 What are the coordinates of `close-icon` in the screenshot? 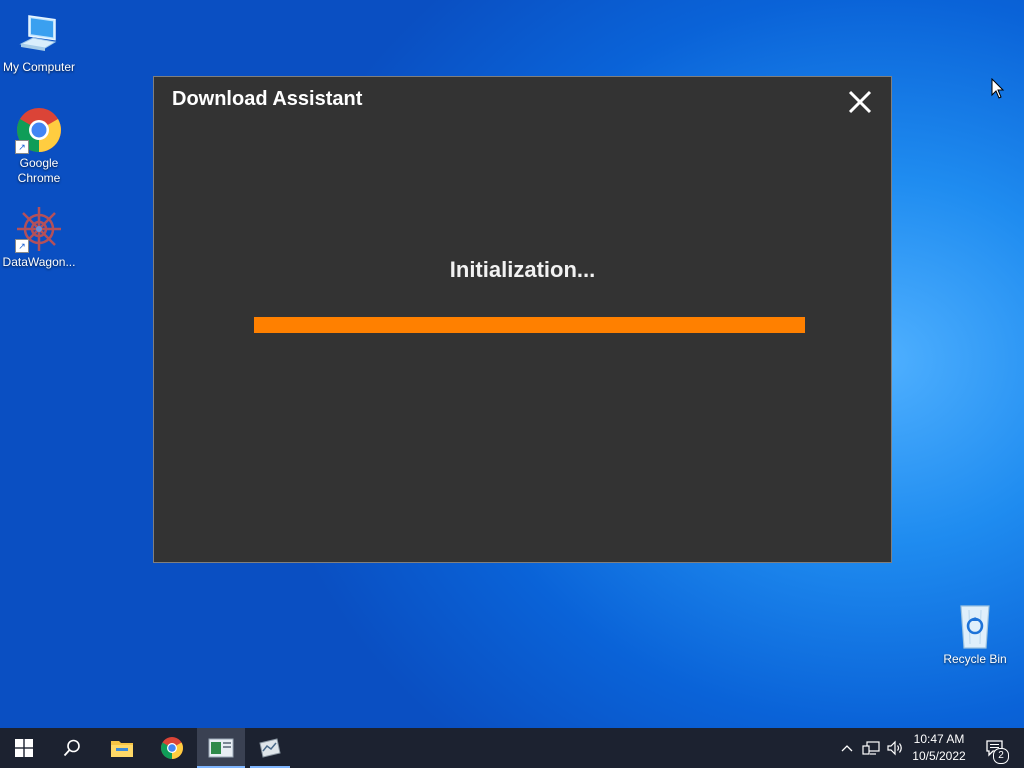 It's located at (860, 102).